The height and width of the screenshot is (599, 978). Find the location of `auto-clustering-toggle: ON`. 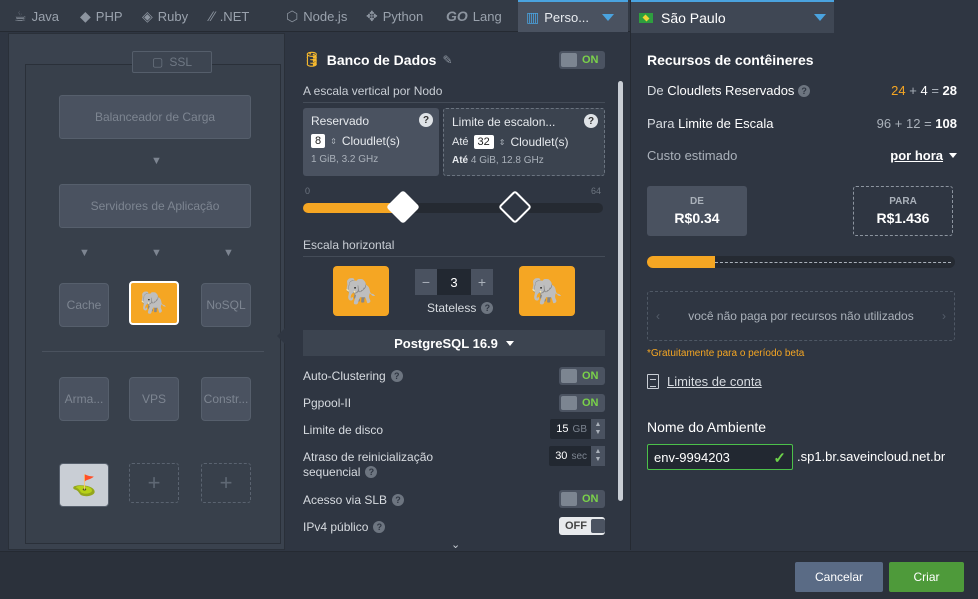

auto-clustering-toggle: ON is located at coordinates (582, 376).